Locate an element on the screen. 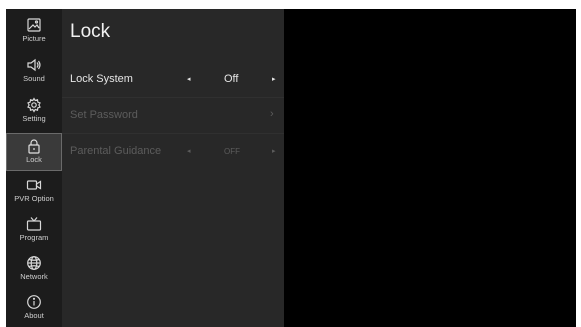 This screenshot has width=581, height=327. set-password-row: Set Password › is located at coordinates (173, 116).